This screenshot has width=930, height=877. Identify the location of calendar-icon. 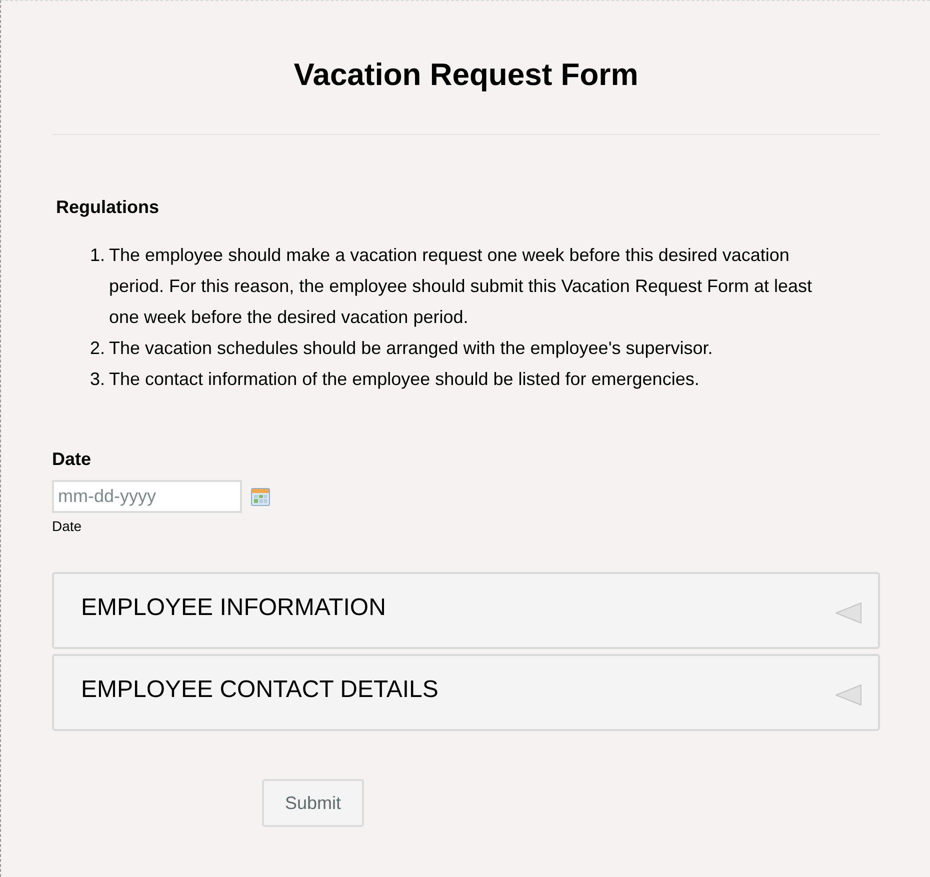
(260, 497).